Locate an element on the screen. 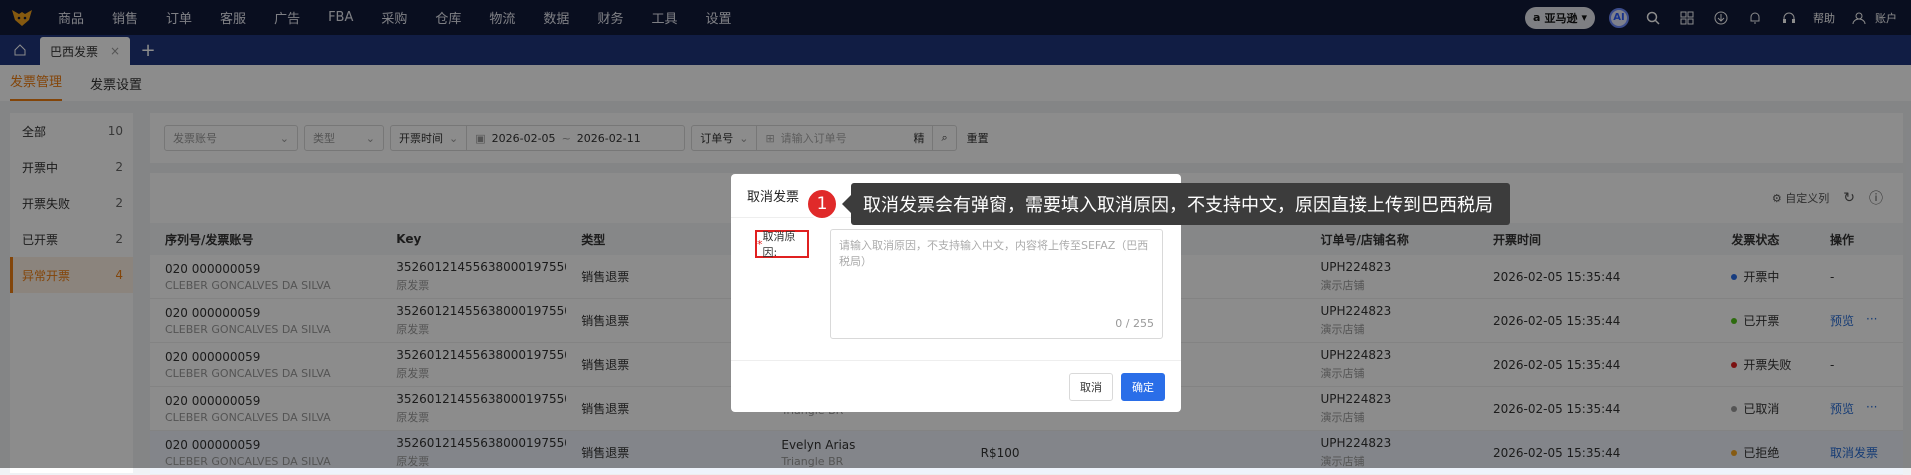 This screenshot has width=1911, height=475. textarea-placeholder: 请输入取消原因，不支持输入中文，内容将上传至SEFAZ（巴西税局） is located at coordinates (994, 253).